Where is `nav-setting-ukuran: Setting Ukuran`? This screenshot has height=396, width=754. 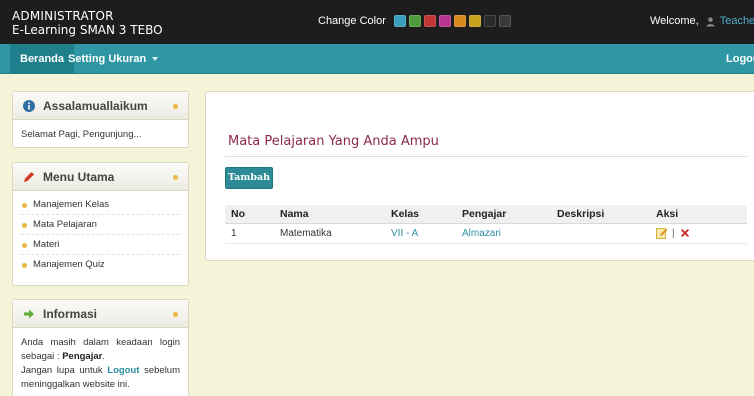 nav-setting-ukuran: Setting Ukuran is located at coordinates (113, 59).